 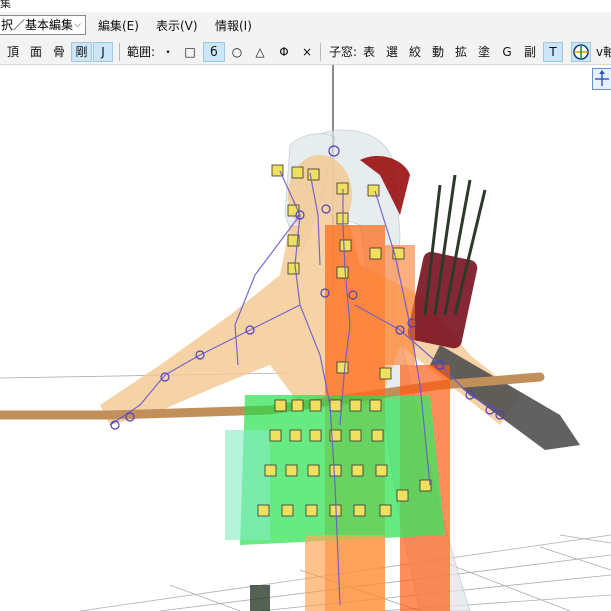 I want to click on range-rect: □, so click(x=190, y=52).